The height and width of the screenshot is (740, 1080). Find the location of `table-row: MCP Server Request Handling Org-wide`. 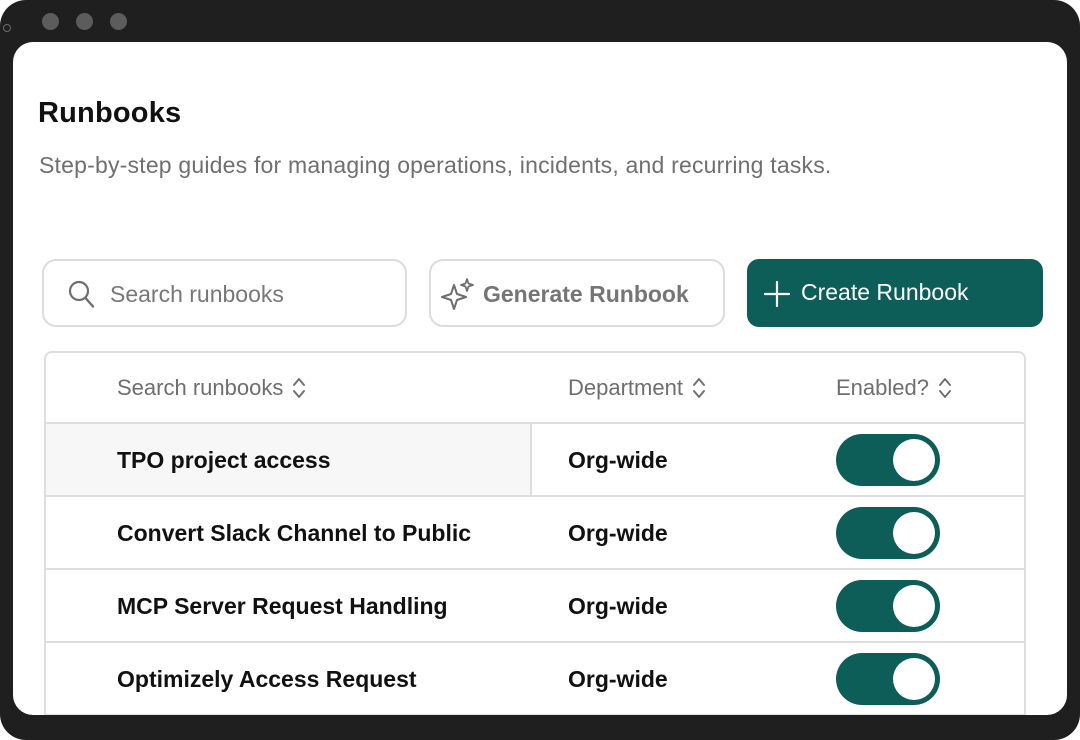

table-row: MCP Server Request Handling Org-wide is located at coordinates (535, 606).